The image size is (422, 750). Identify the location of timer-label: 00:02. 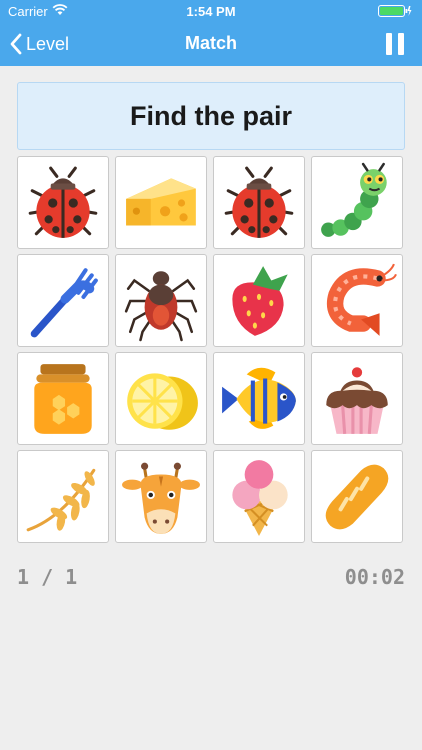
(374, 577).